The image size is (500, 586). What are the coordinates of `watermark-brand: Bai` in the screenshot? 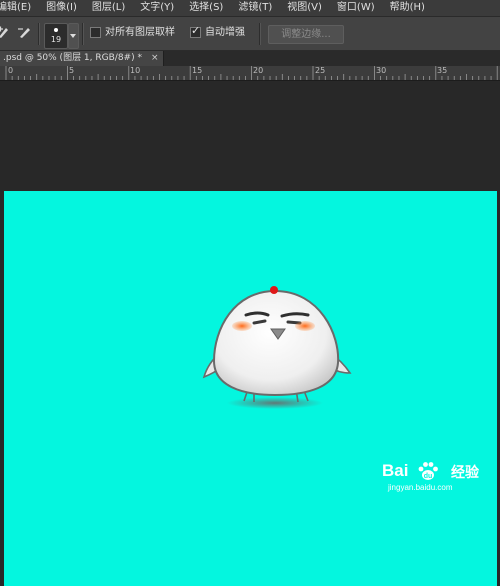 It's located at (395, 470).